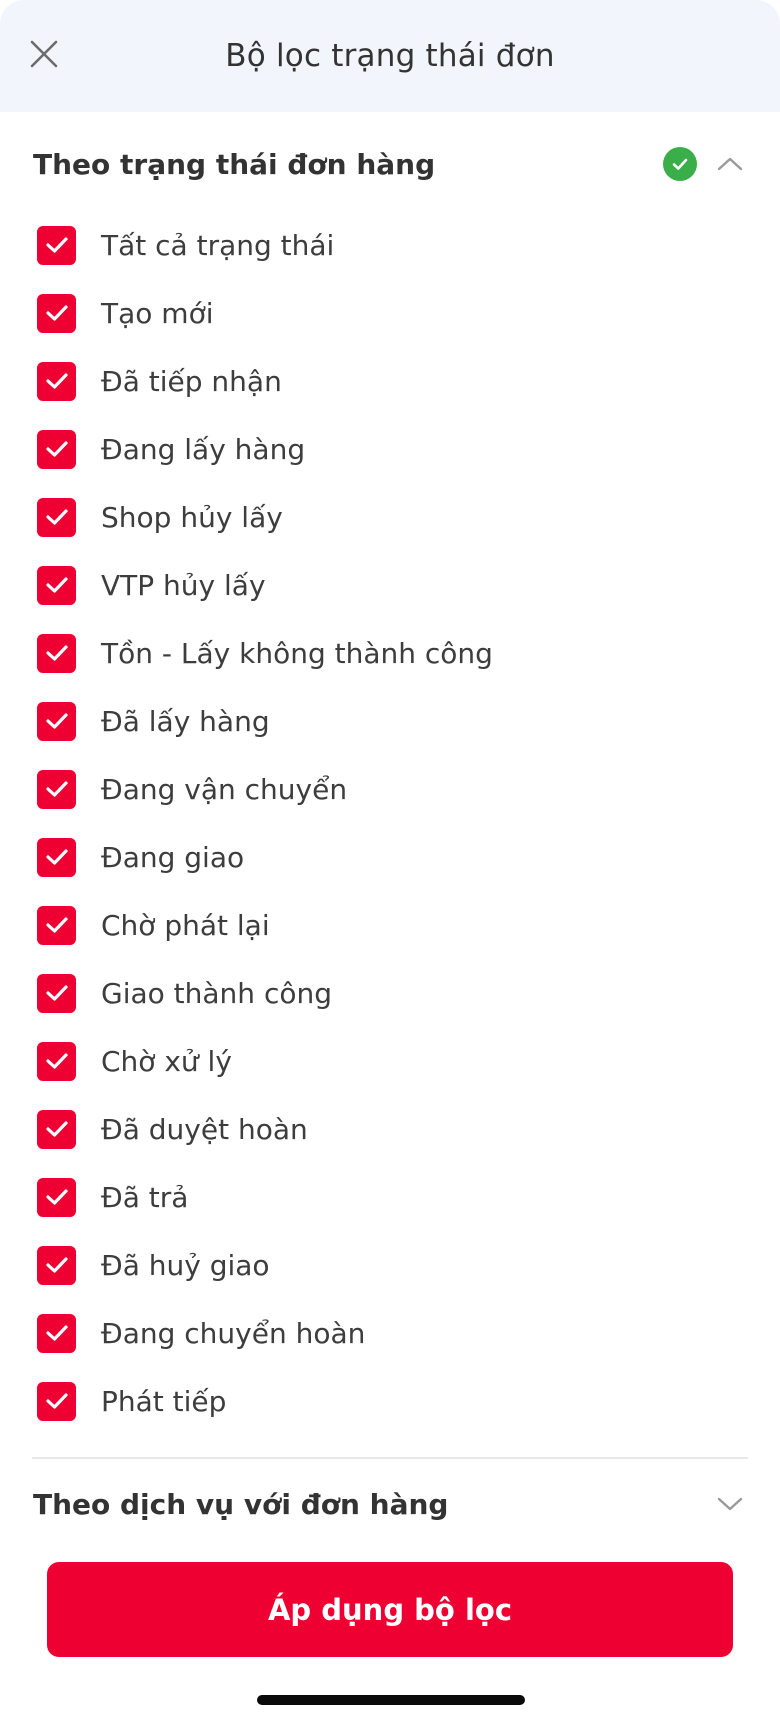  Describe the element at coordinates (241, 1504) in the screenshot. I see `service-section-title: Theo dịch vụ với đơn hàng` at that location.